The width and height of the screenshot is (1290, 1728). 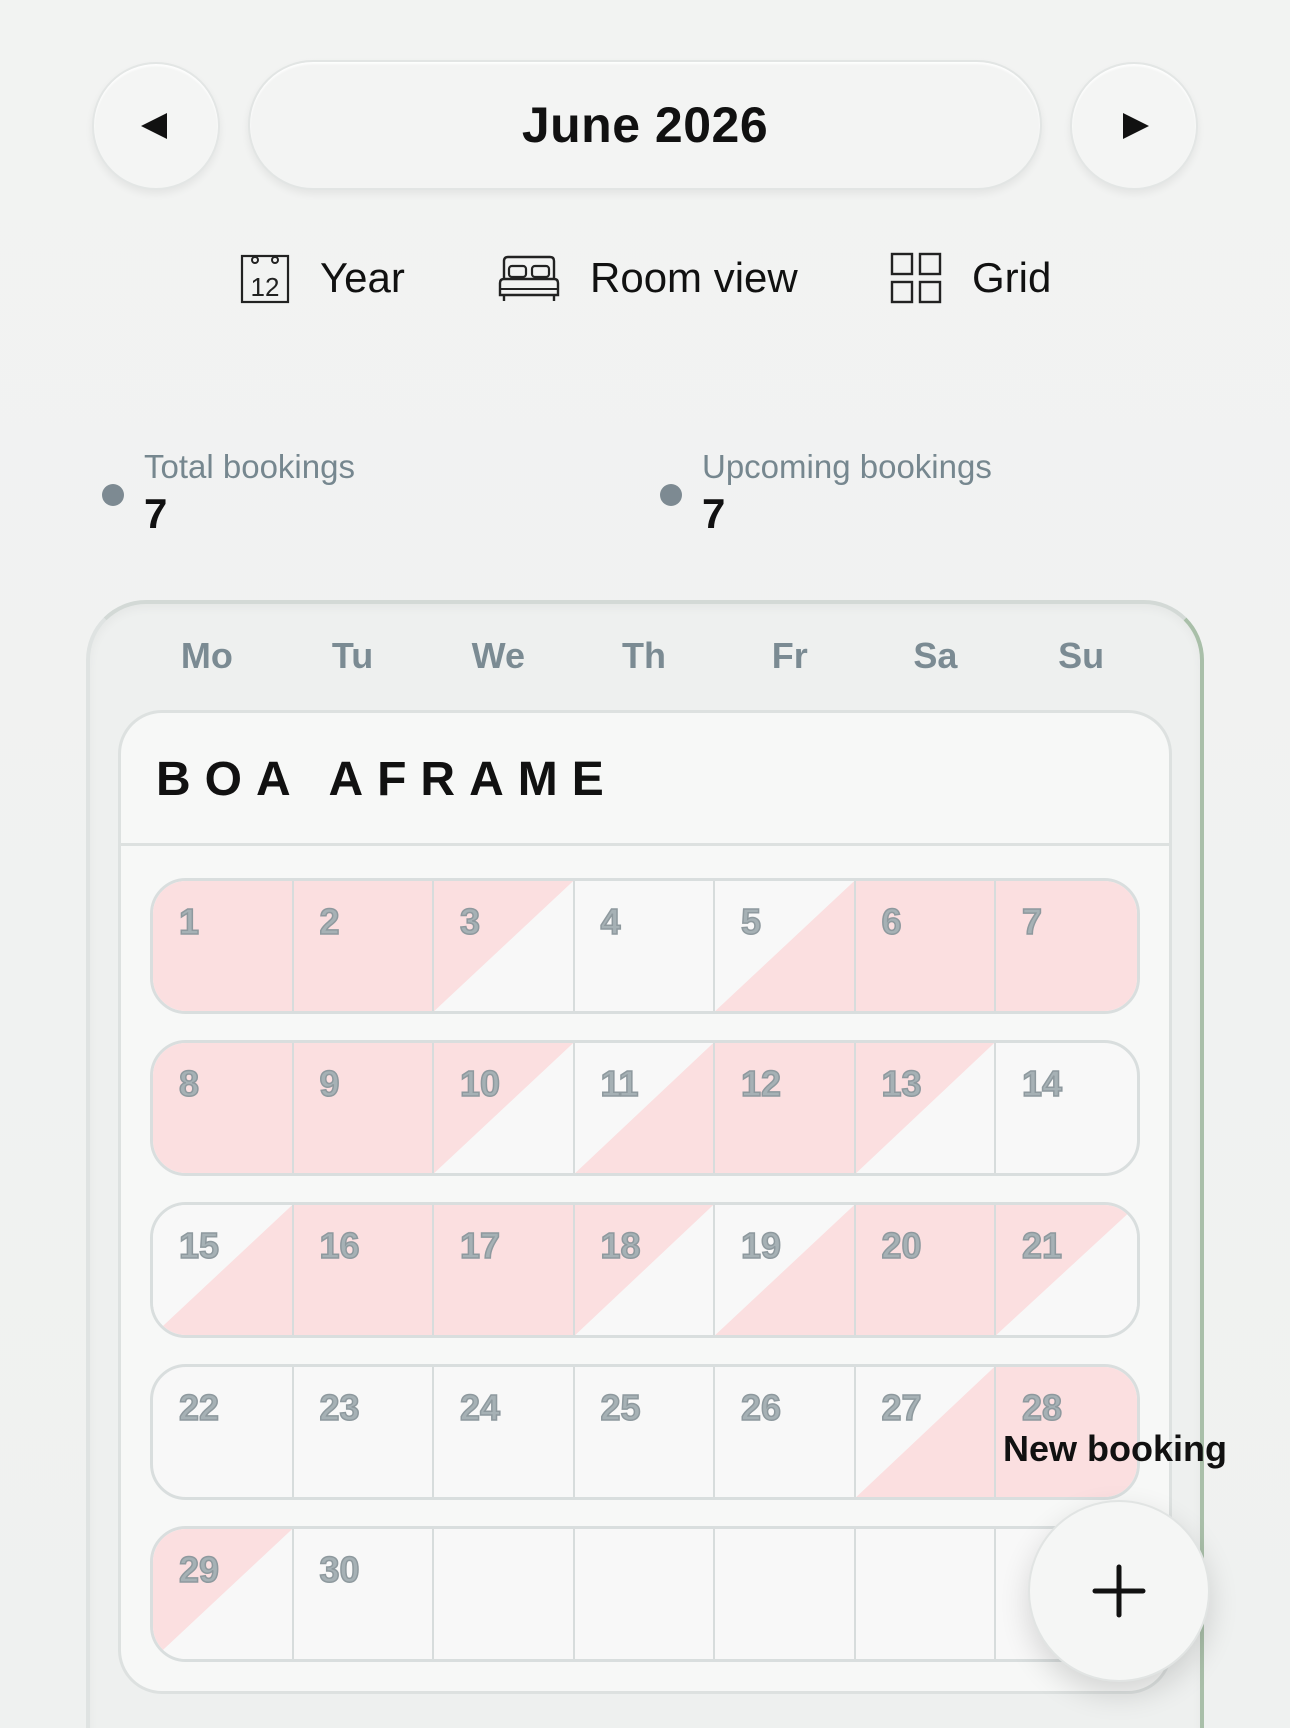 I want to click on previous-month-button, so click(x=156, y=126).